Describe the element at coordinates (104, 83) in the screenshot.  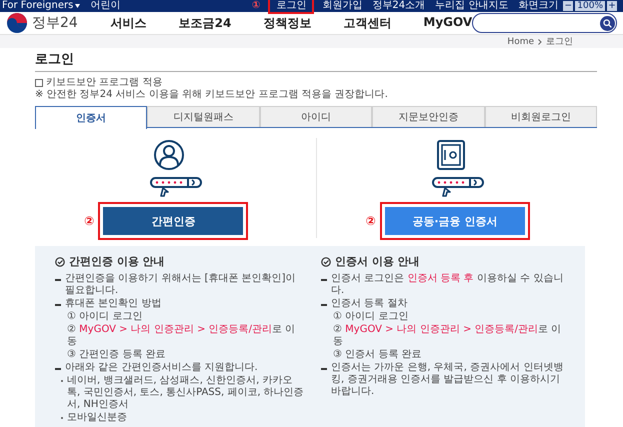
I see `checkbox-label: 키보드보안 프로그램 적용` at that location.